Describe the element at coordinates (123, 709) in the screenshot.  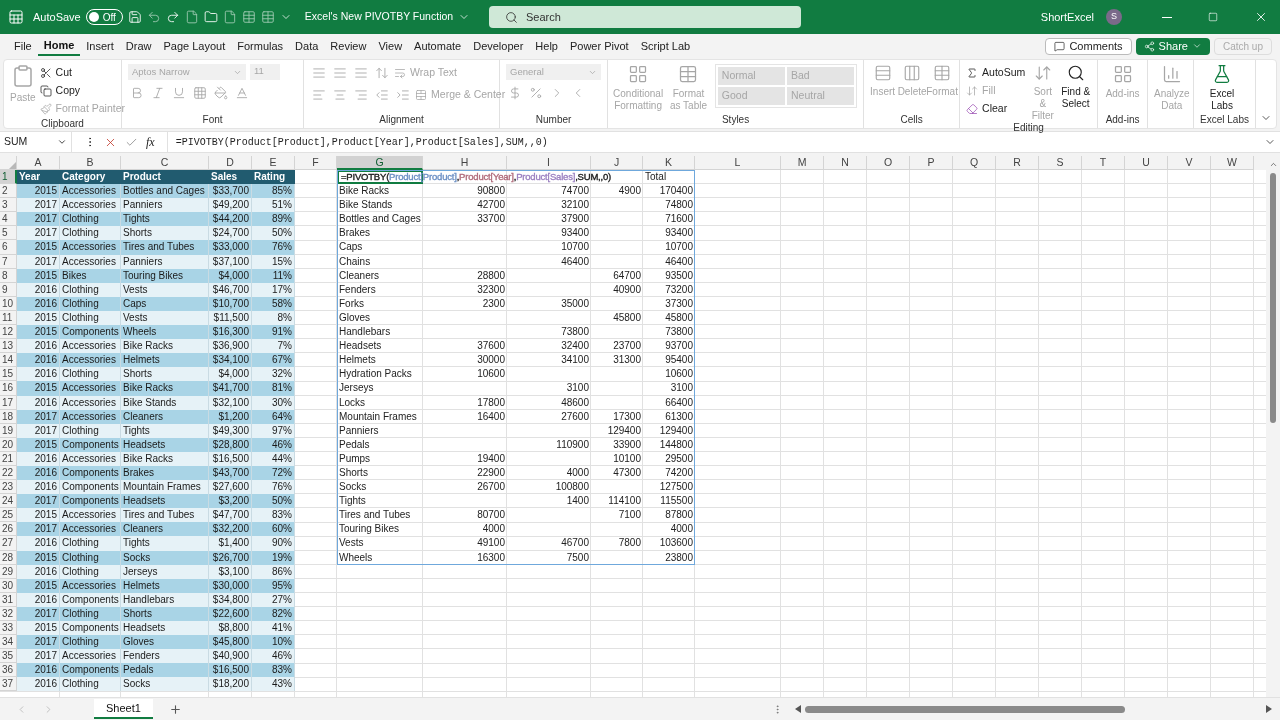
I see `sheet-tab: Sheet1` at that location.